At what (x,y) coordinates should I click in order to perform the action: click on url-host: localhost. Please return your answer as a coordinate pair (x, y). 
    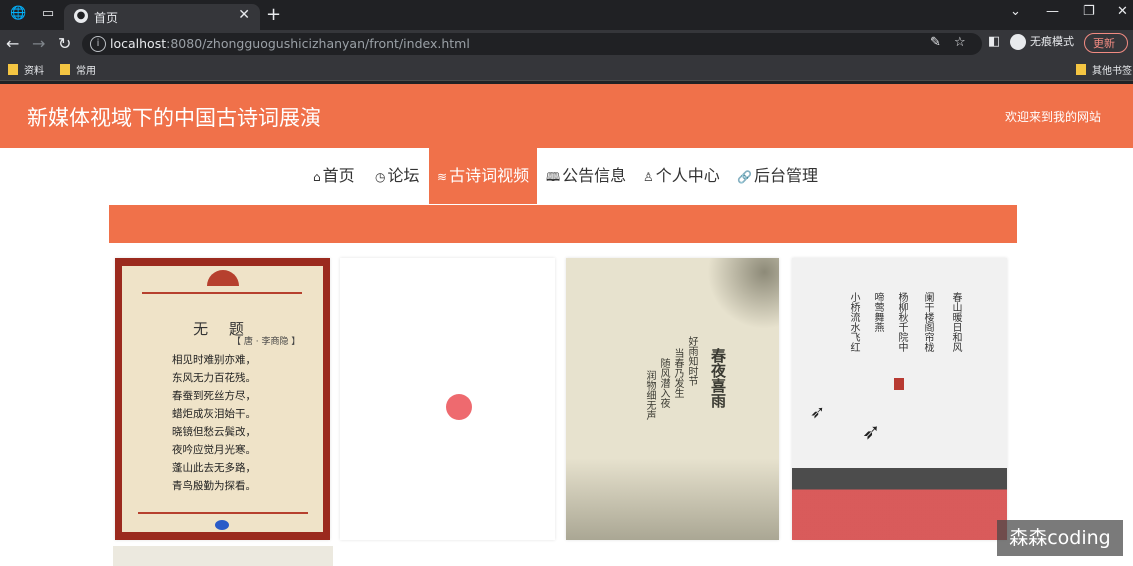
    Looking at the image, I should click on (138, 43).